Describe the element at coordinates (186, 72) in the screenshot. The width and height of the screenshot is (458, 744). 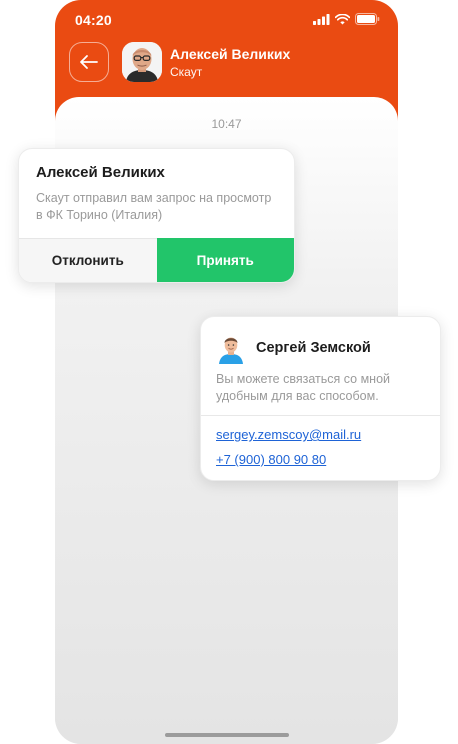
I see `contact-role: Скаут` at that location.